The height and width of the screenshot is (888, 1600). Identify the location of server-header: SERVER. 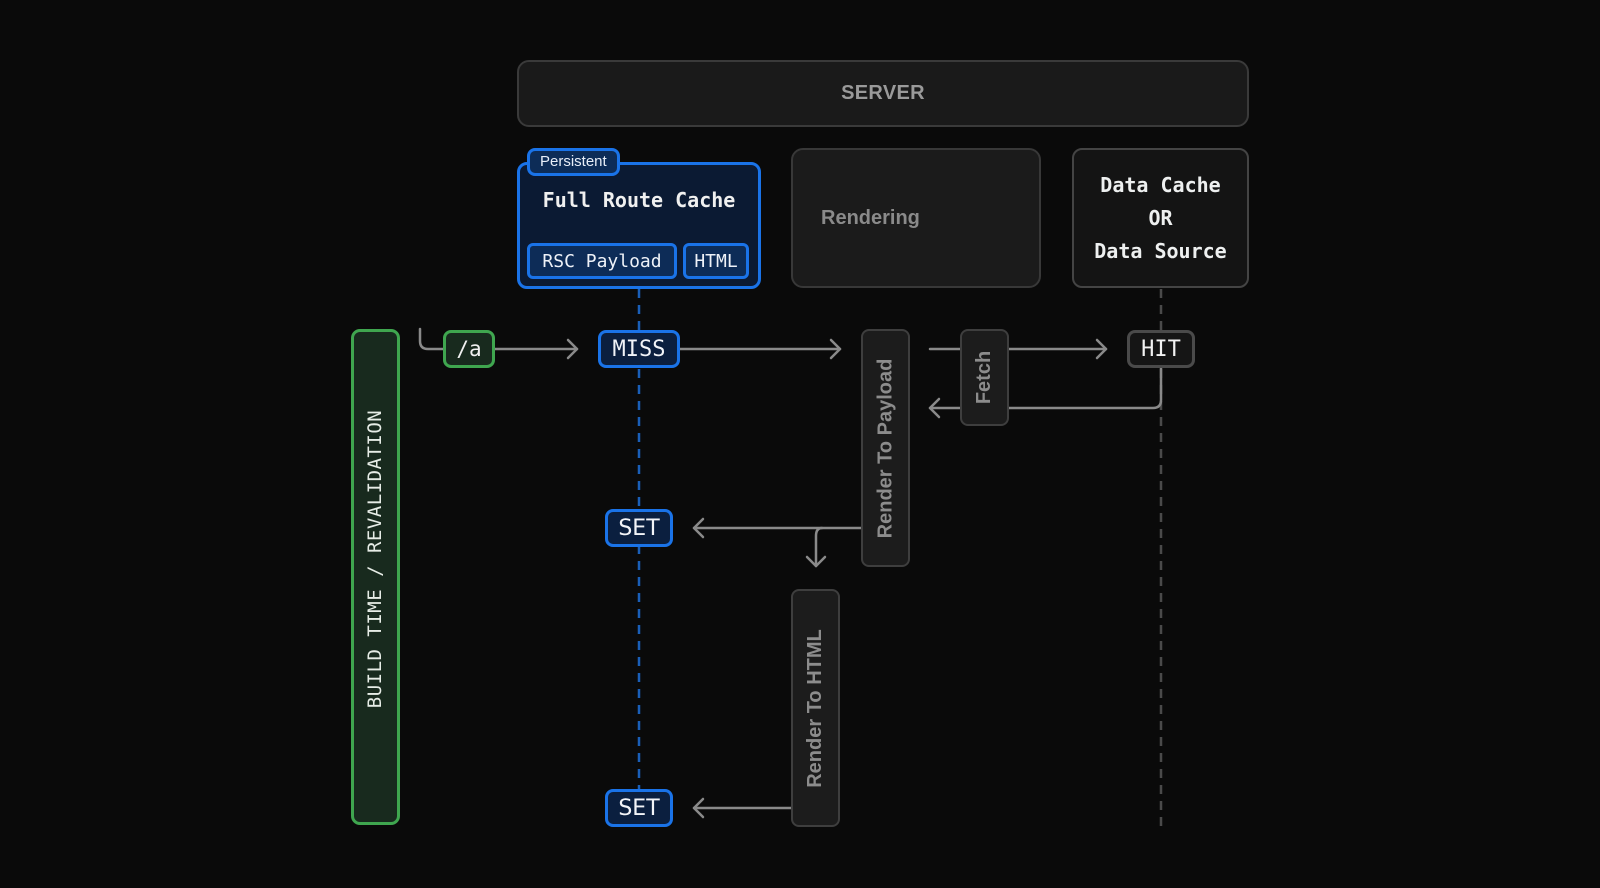
(883, 93).